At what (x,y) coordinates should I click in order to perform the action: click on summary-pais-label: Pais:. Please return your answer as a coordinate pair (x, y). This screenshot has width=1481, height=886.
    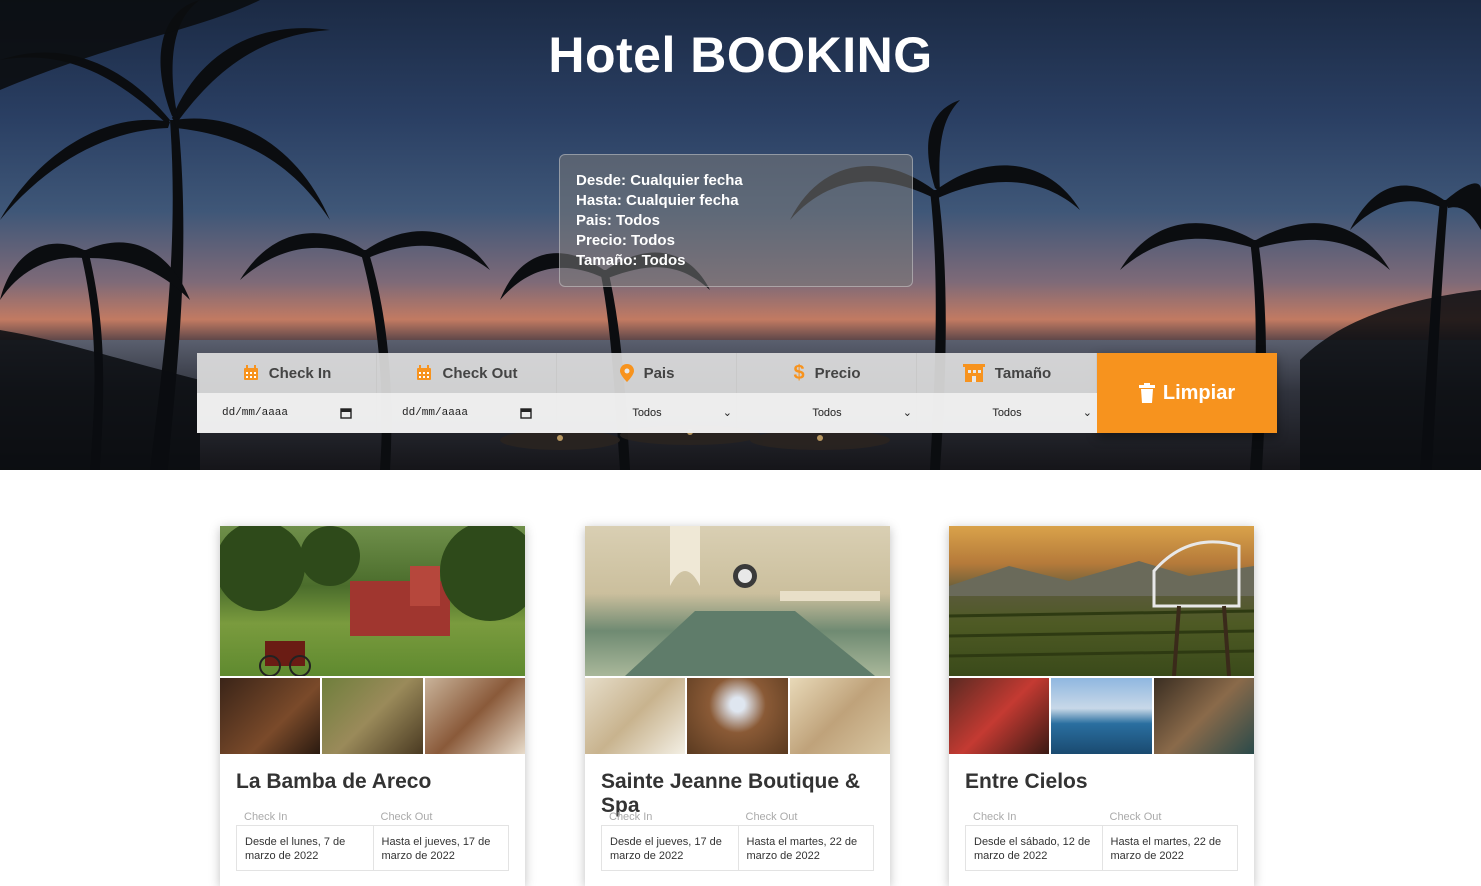
    Looking at the image, I should click on (594, 220).